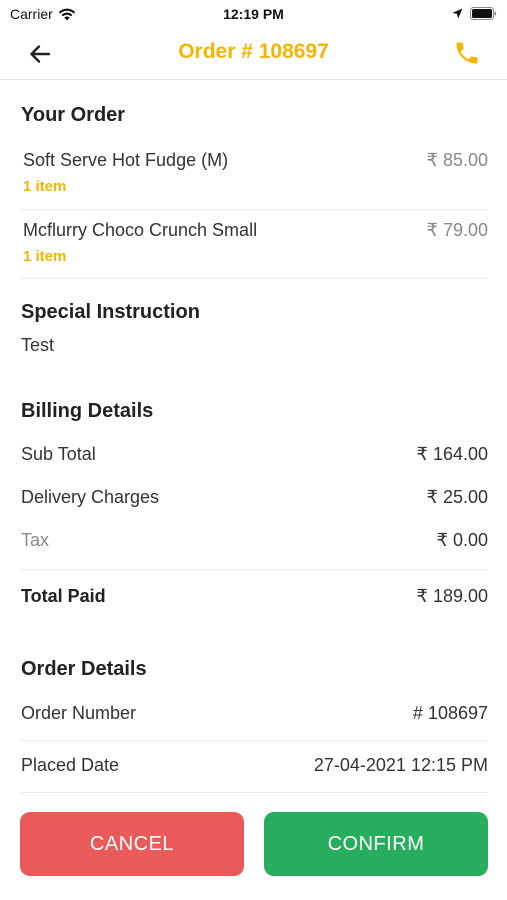 The image size is (507, 900). What do you see at coordinates (87, 411) in the screenshot?
I see `billing-details-heading: Billing Details` at bounding box center [87, 411].